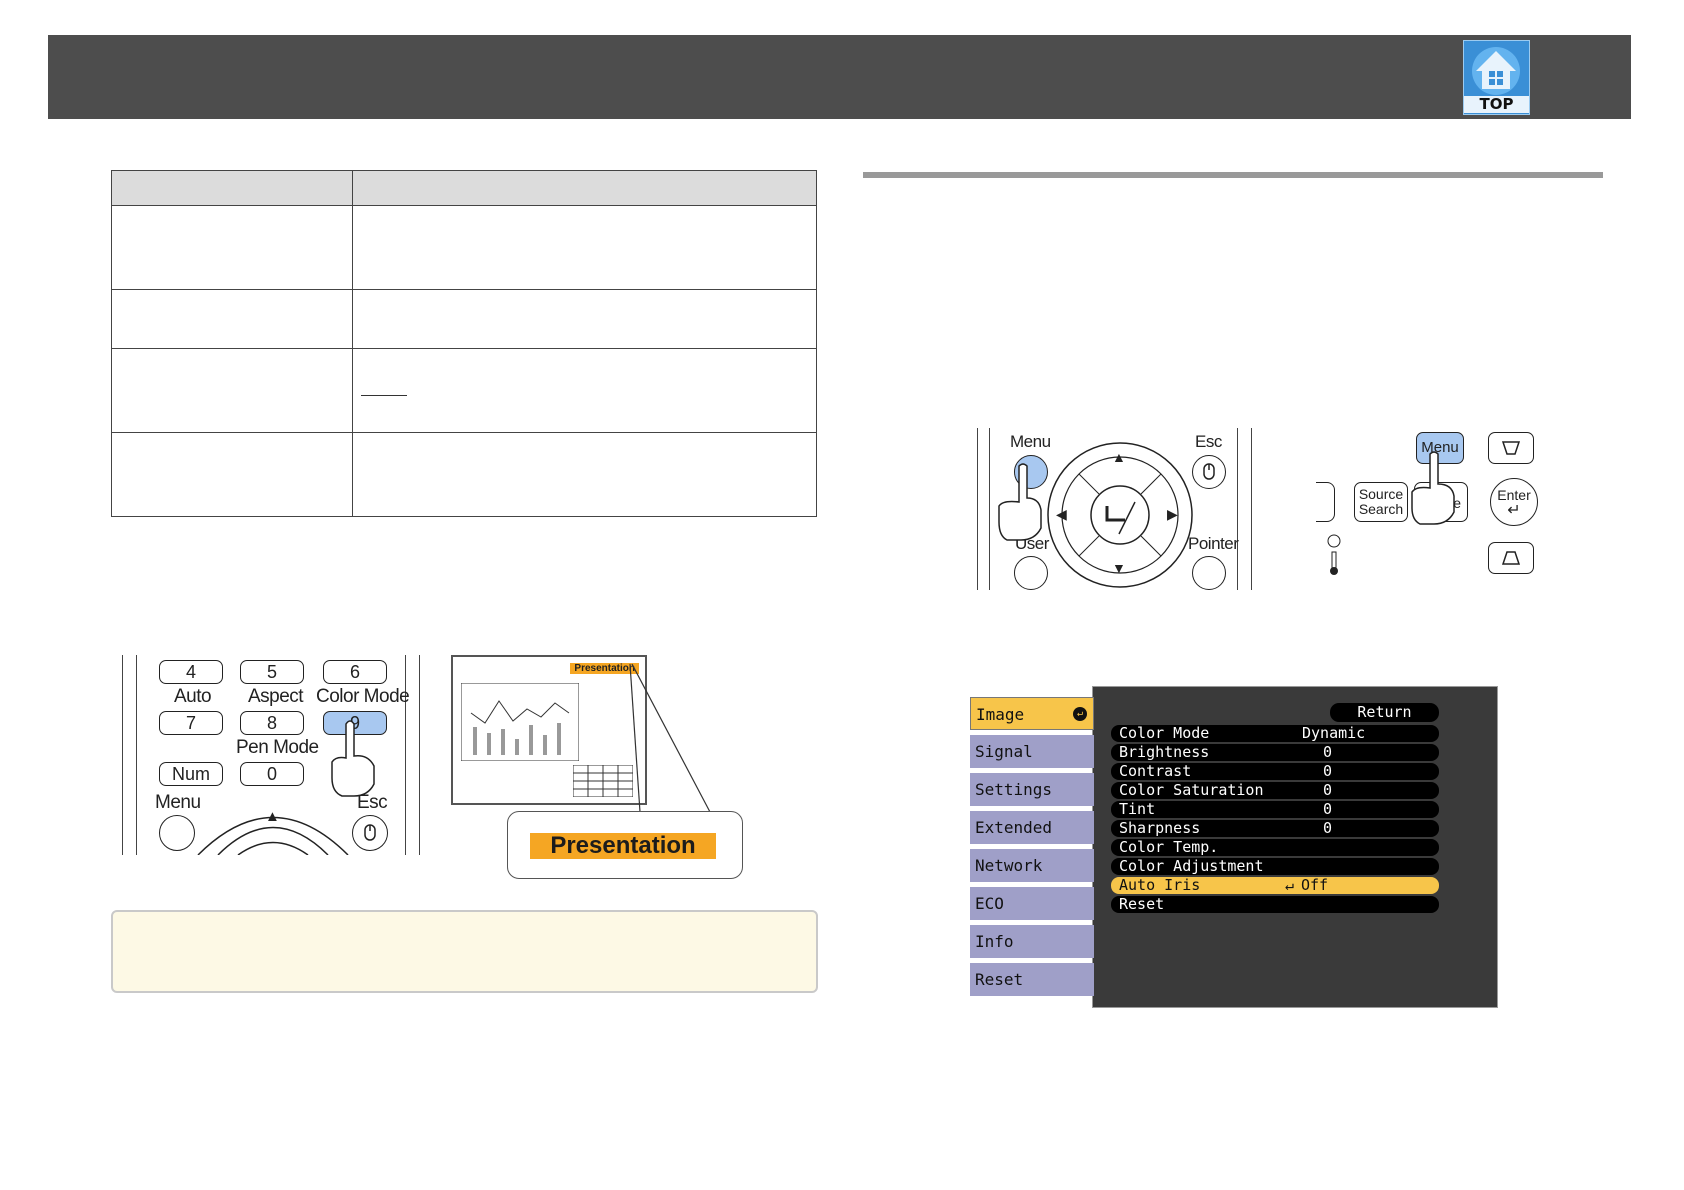 The height and width of the screenshot is (1190, 1684). Describe the element at coordinates (1160, 828) in the screenshot. I see `row-name: Sharpness` at that location.